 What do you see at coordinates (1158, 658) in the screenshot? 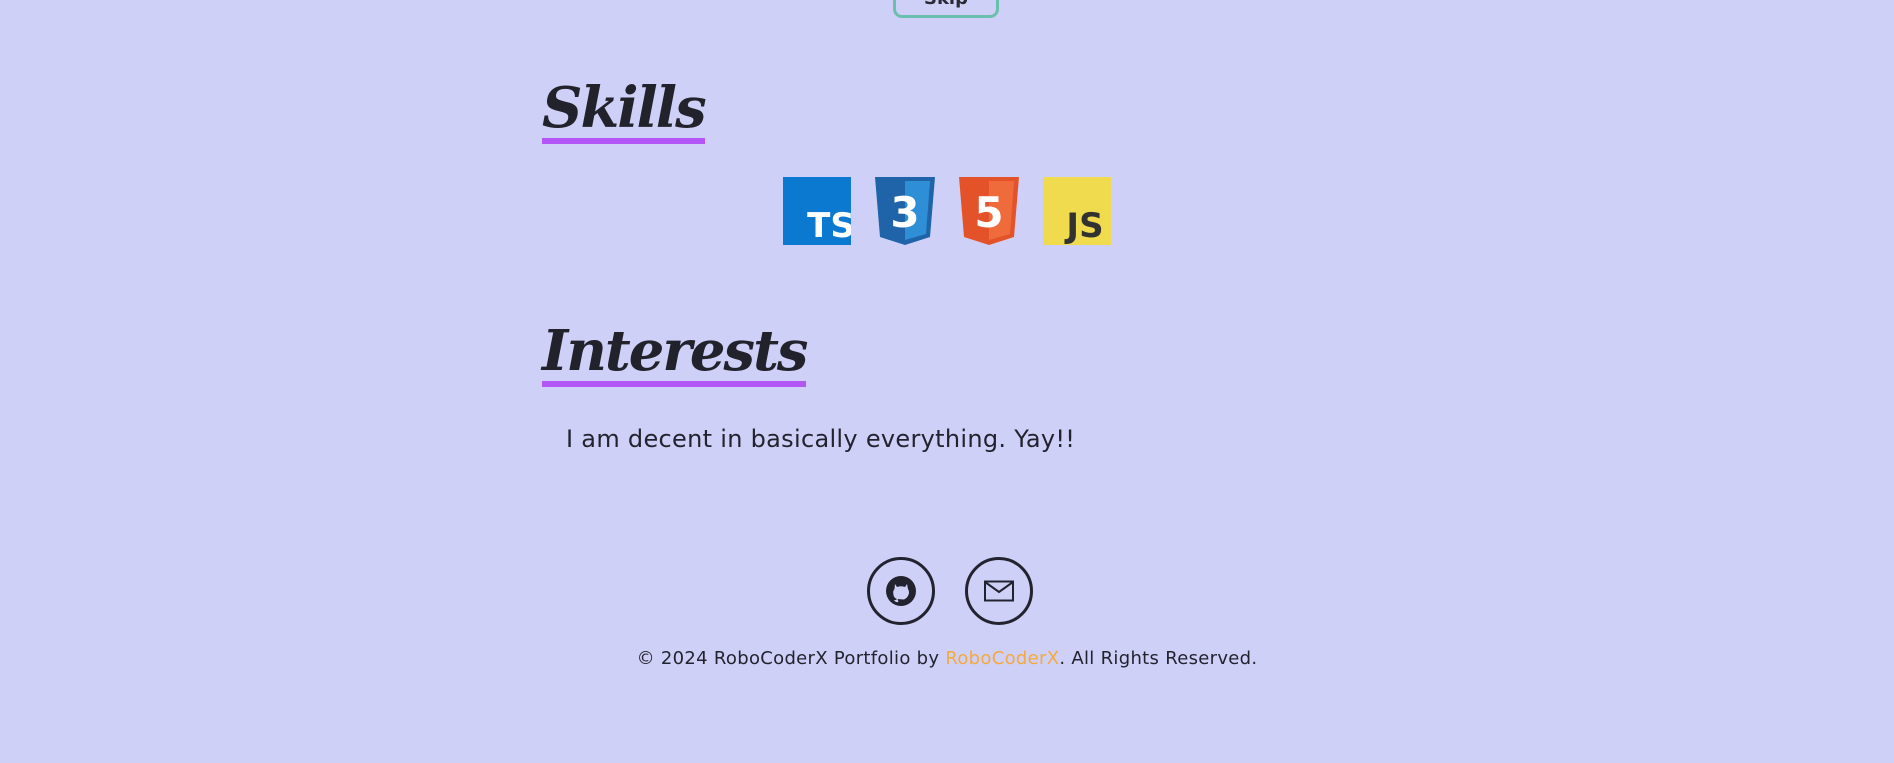
I see `footer-suffix: . All Rights Reserved.` at bounding box center [1158, 658].